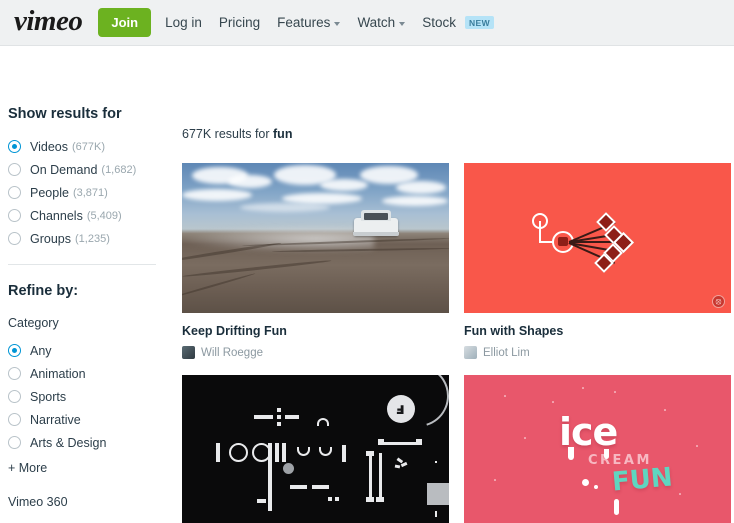  I want to click on filter-label: On Demand, so click(64, 169).